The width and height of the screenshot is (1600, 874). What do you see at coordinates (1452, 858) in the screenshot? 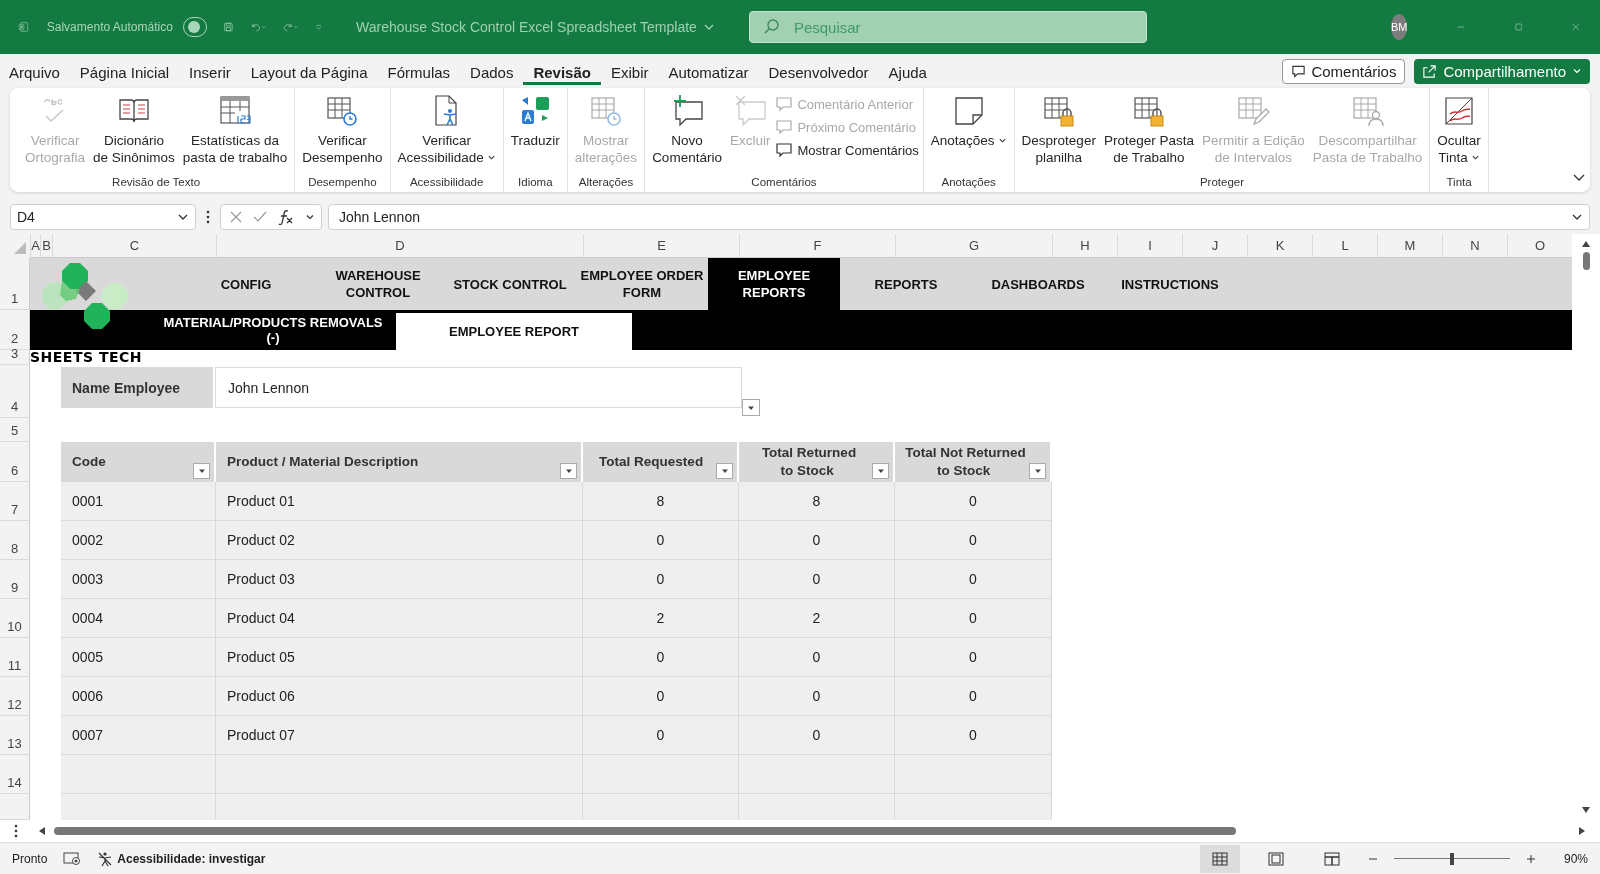
I see `zoom-slider-thumb` at bounding box center [1452, 858].